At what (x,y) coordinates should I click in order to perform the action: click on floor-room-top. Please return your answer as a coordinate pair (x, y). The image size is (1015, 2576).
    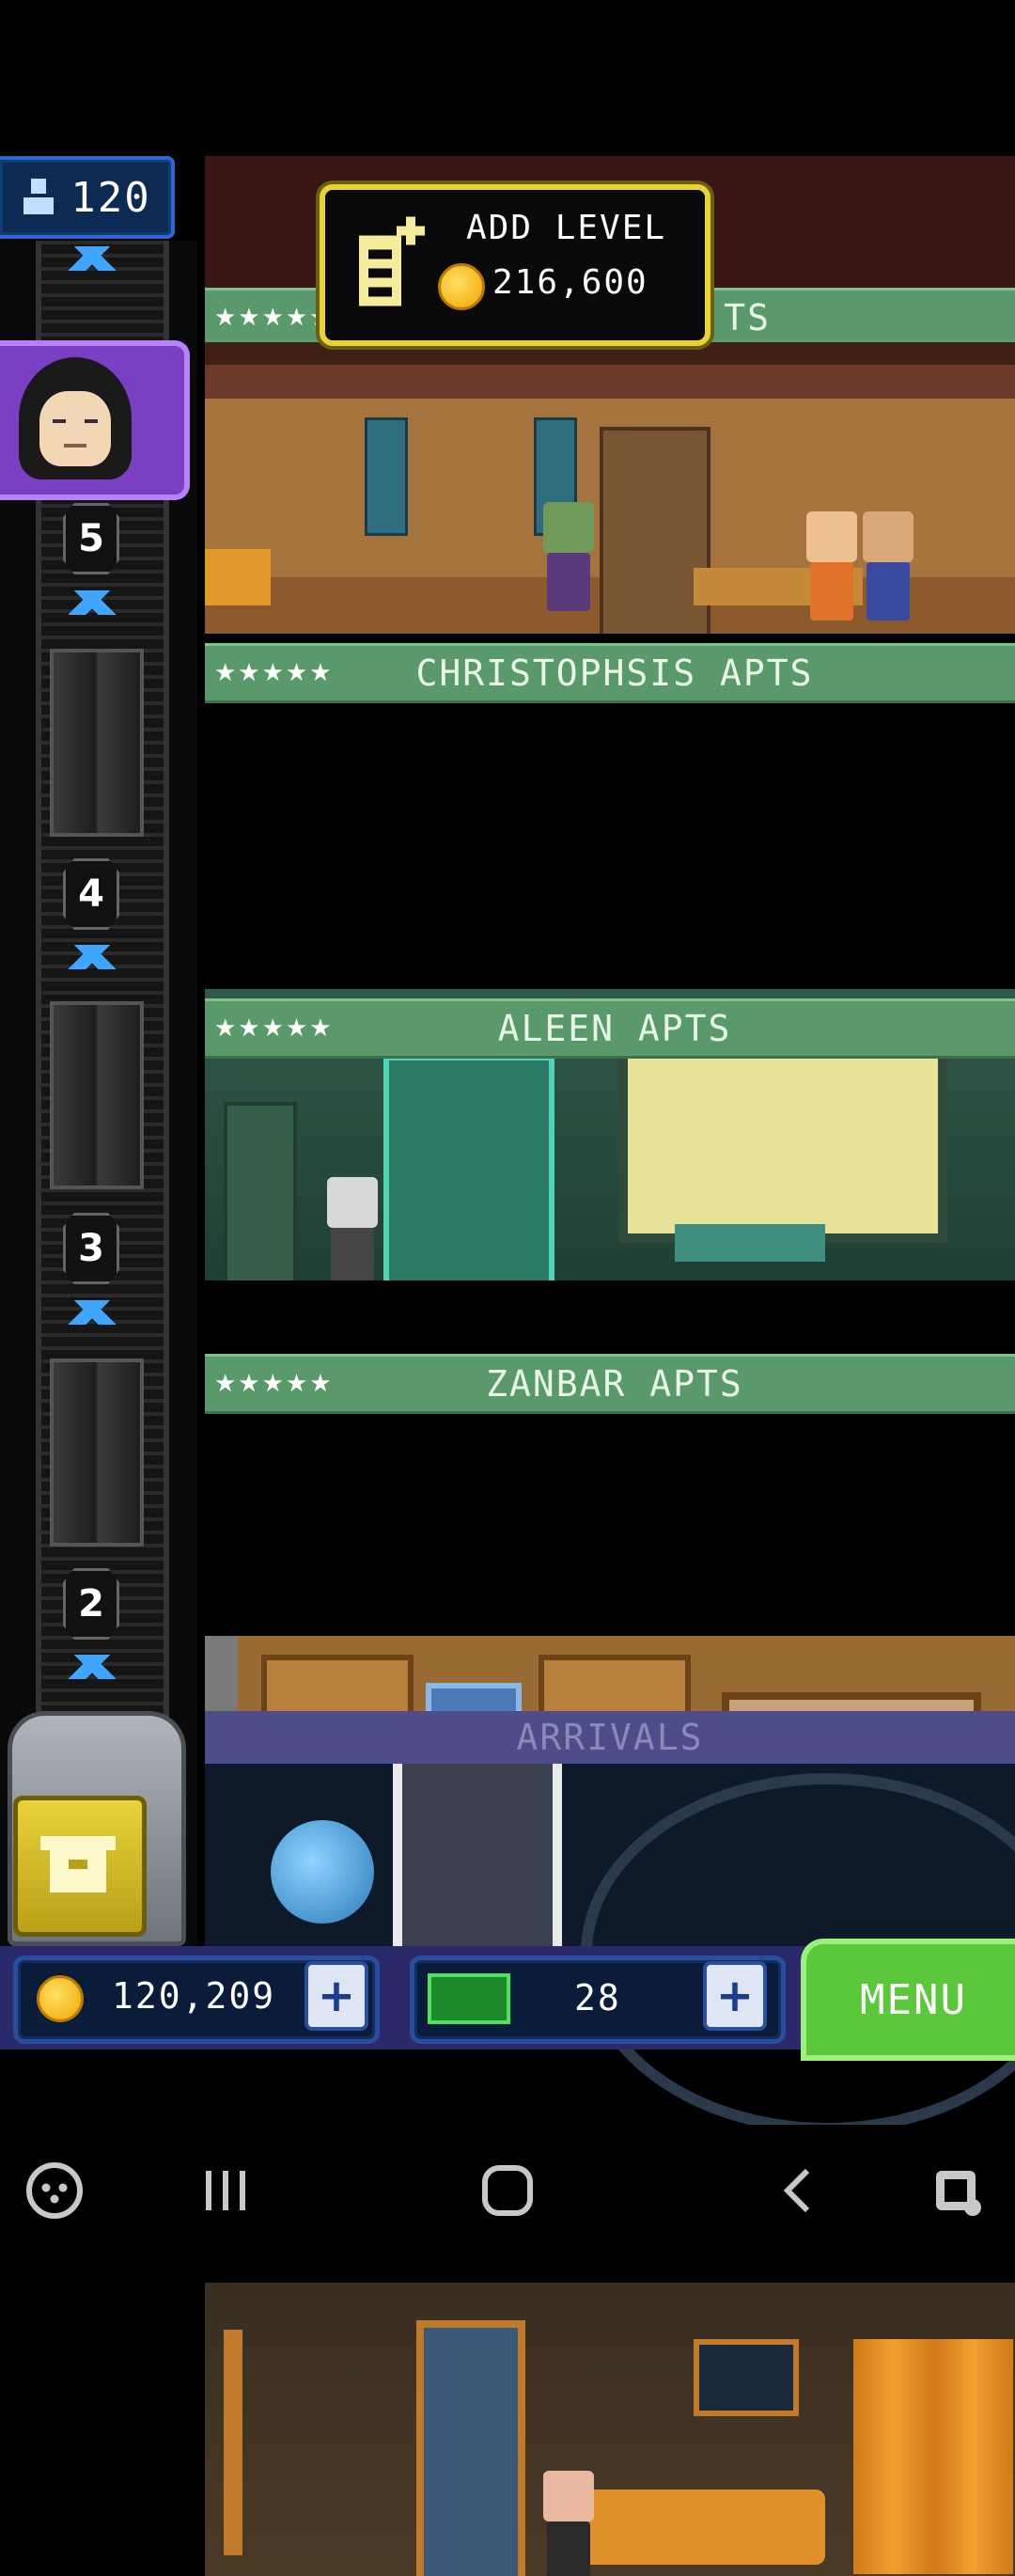
    Looking at the image, I should click on (610, 488).